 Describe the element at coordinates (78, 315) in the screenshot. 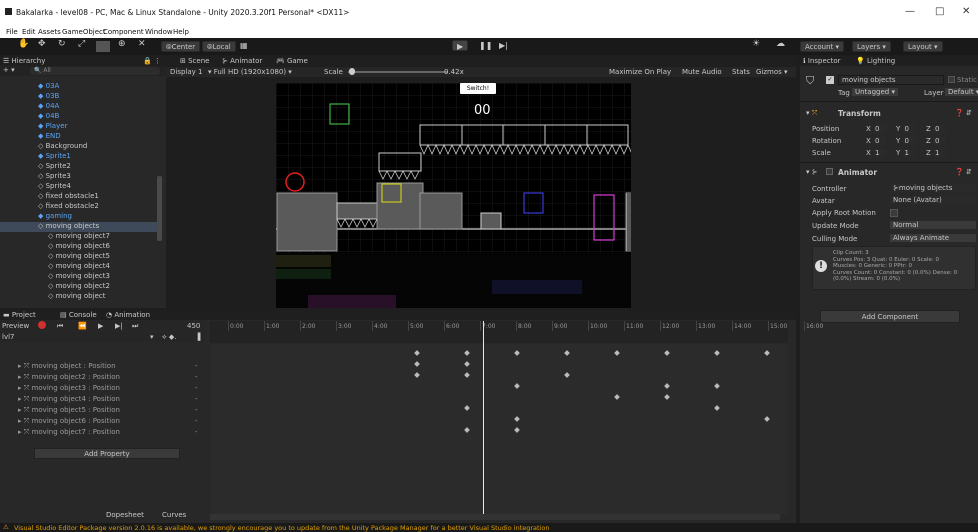

I see `tab-console: ▤ Console` at that location.